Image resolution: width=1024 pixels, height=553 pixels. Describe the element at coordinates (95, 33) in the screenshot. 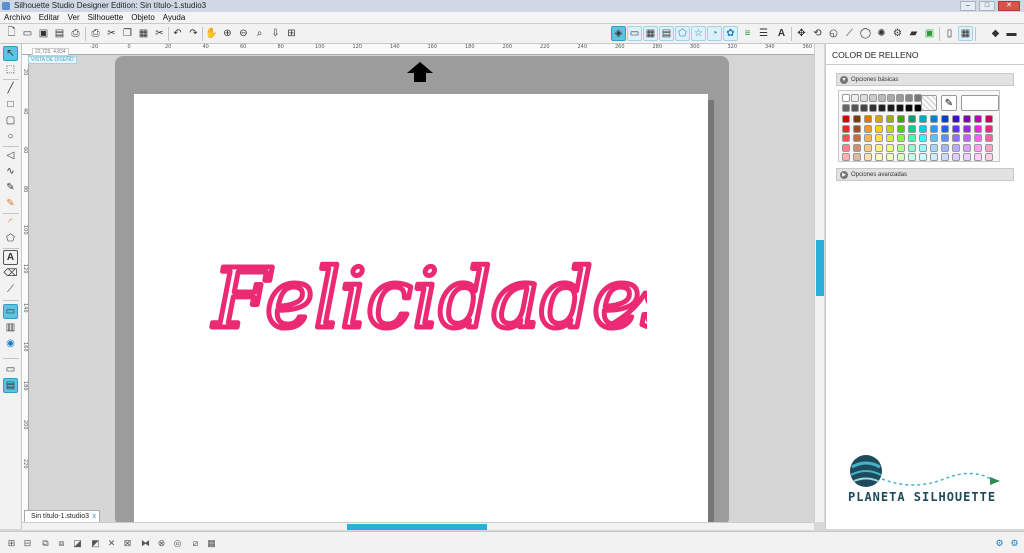

I see `print-cut-icon: ⎙` at that location.